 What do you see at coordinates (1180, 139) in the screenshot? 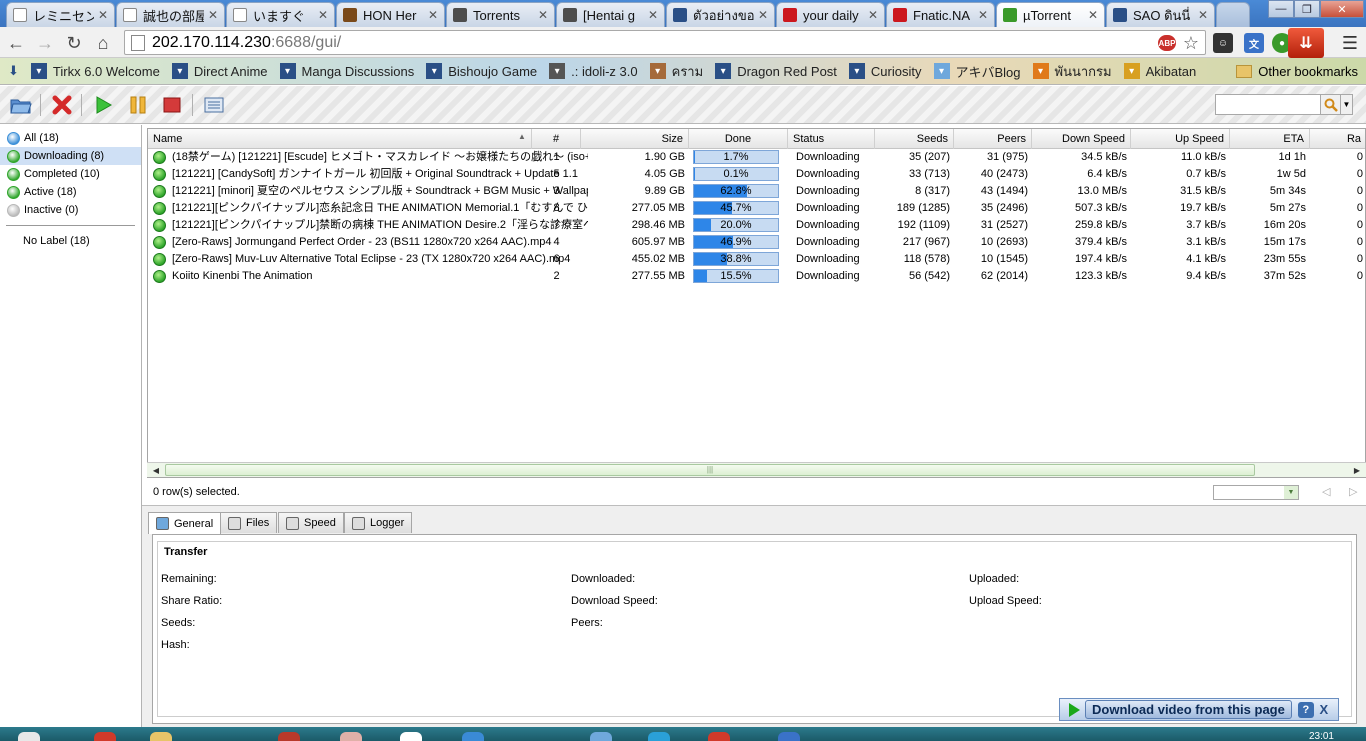
I see `column-header: Up Speed` at bounding box center [1180, 139].